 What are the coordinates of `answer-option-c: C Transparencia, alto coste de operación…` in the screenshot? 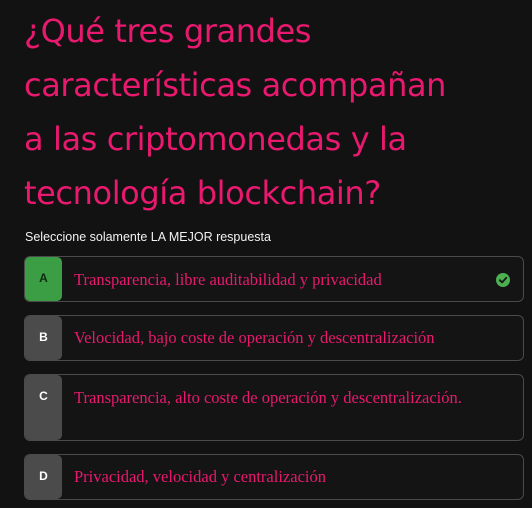 It's located at (274, 407).